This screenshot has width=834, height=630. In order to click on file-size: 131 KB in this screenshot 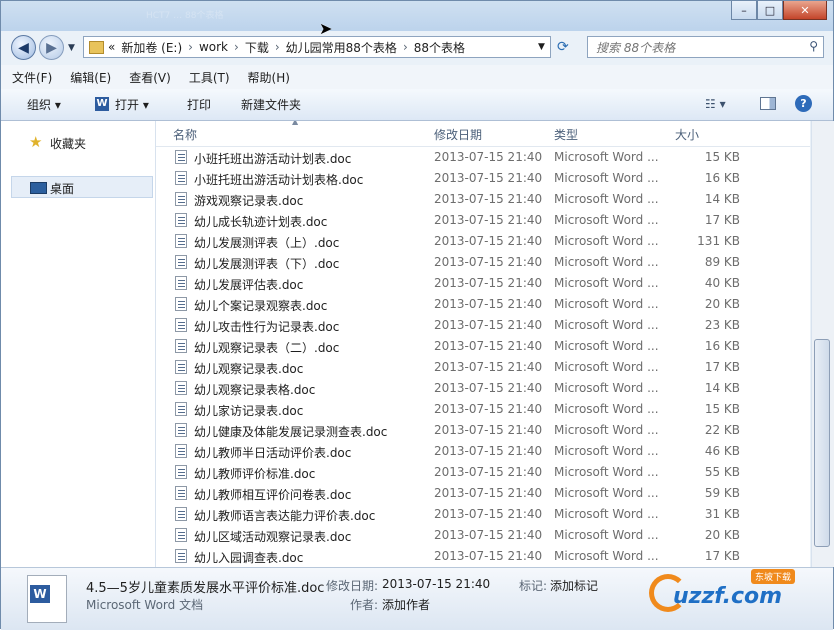, I will do `click(718, 241)`.